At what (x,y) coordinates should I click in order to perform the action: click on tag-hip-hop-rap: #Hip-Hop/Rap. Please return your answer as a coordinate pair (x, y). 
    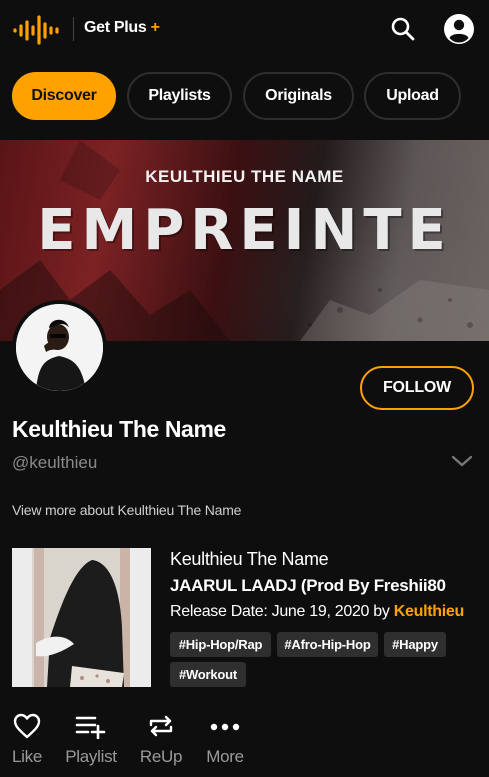
    Looking at the image, I should click on (220, 644).